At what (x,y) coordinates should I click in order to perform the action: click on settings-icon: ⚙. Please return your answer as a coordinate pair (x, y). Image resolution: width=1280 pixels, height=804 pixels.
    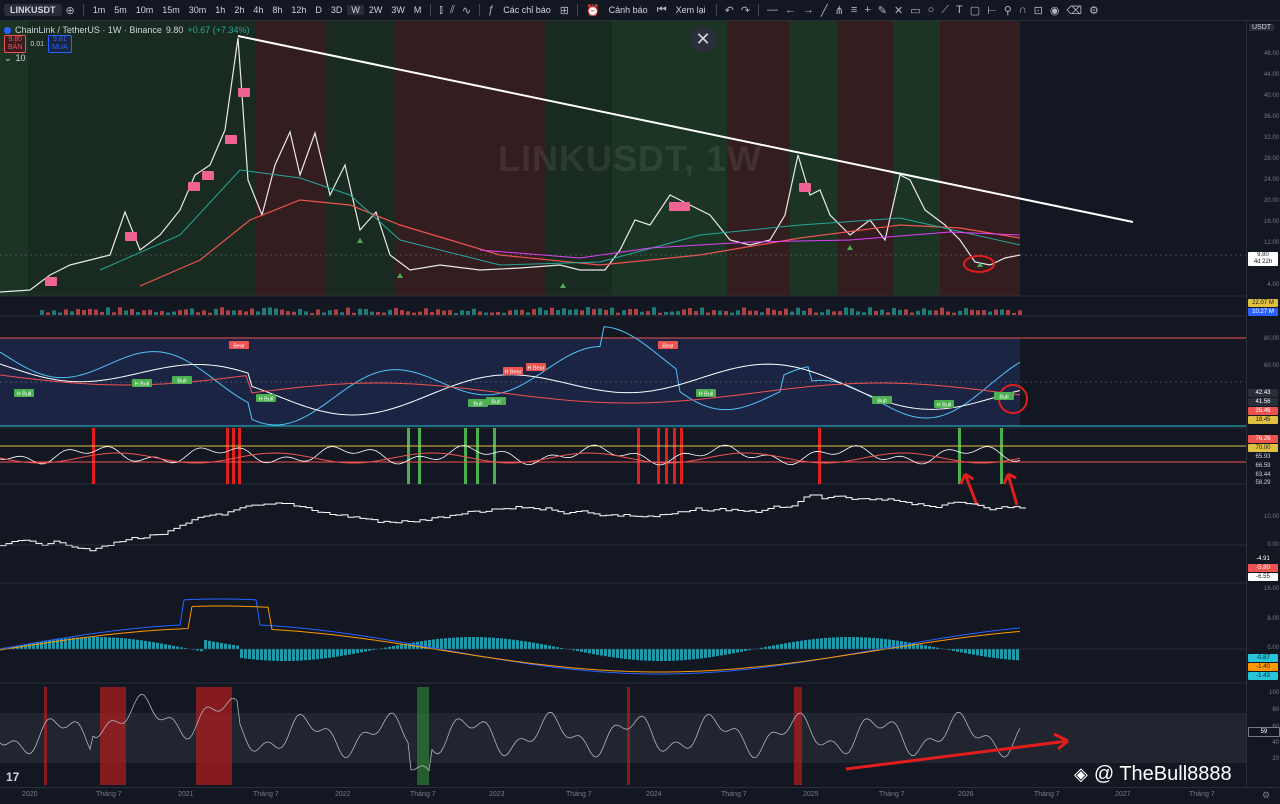
    Looking at the image, I should click on (1094, 10).